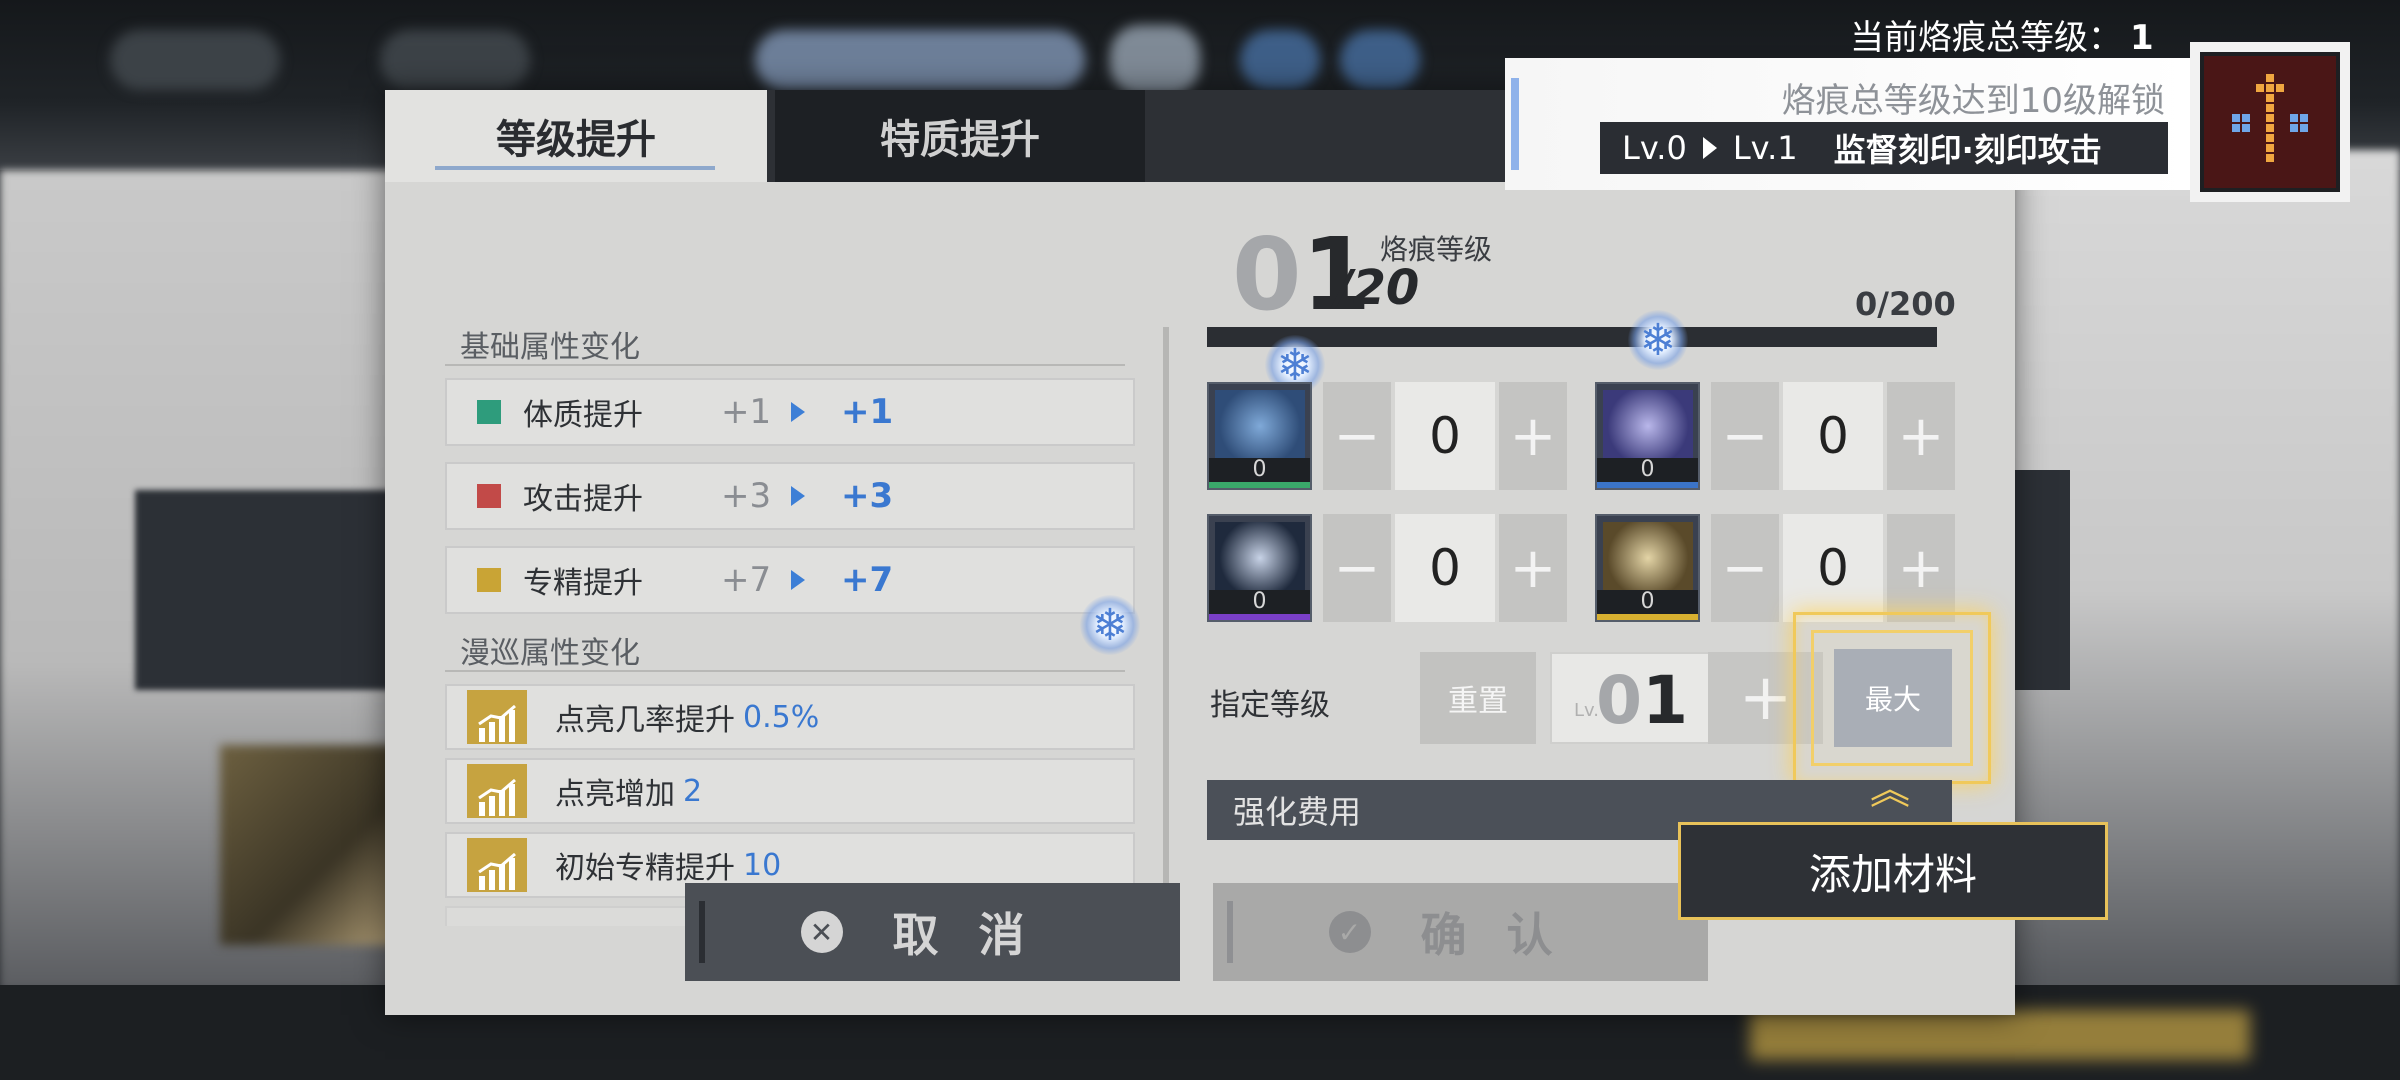 Image resolution: width=2400 pixels, height=1080 pixels. Describe the element at coordinates (1893, 871) in the screenshot. I see `add-material-tooltip: 添加材料` at that location.